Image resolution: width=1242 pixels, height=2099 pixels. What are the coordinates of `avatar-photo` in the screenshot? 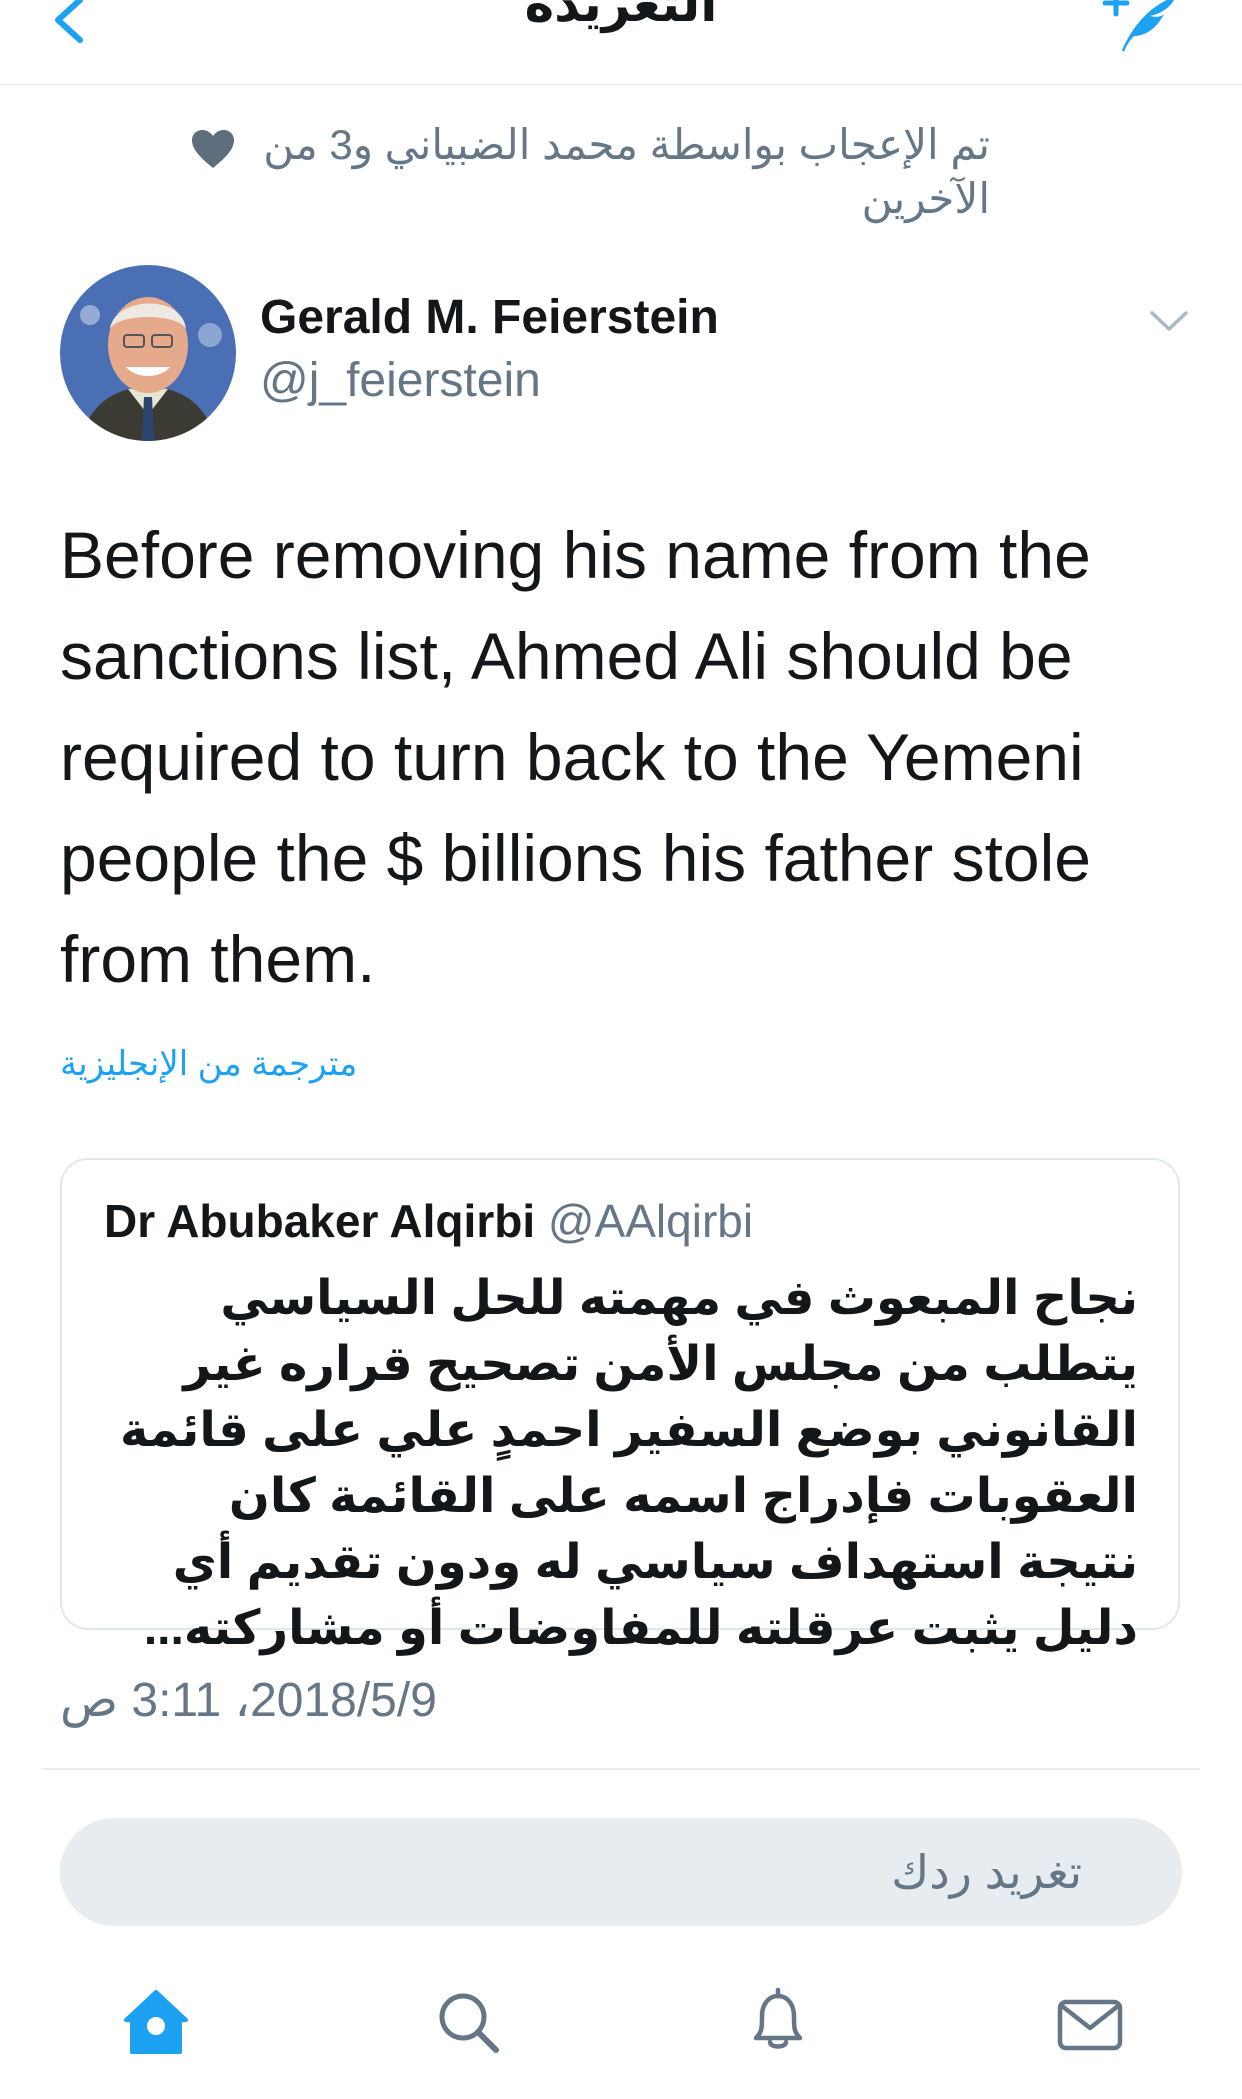 It's located at (148, 353).